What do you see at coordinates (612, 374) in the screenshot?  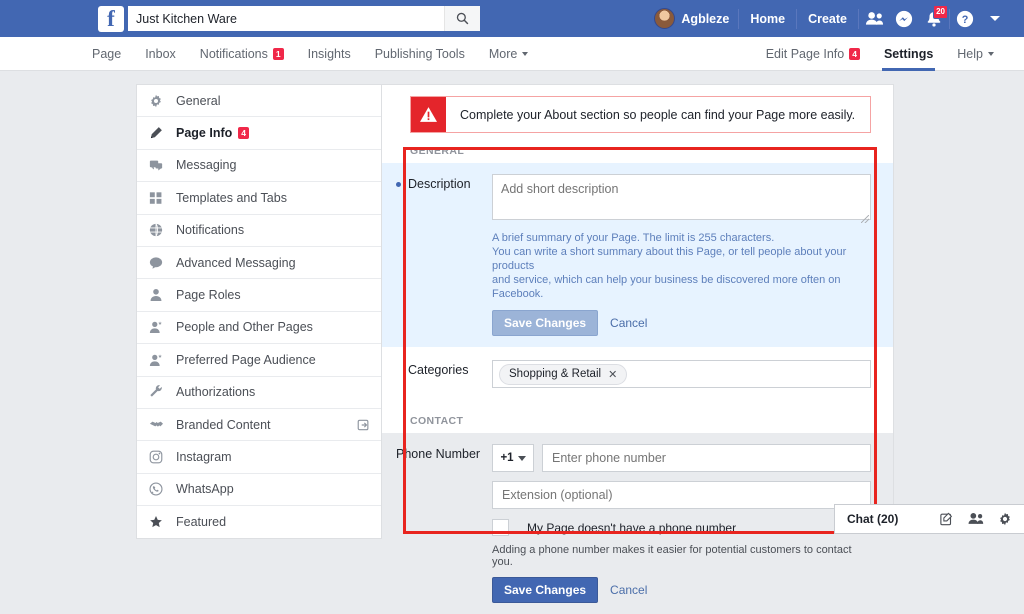 I see `close-x-icon: ✕` at bounding box center [612, 374].